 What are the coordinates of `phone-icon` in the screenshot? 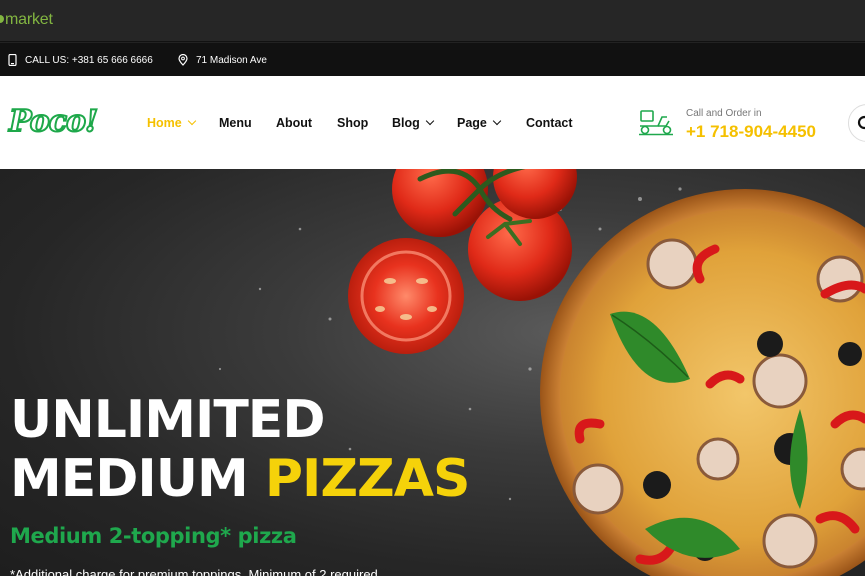 It's located at (12, 60).